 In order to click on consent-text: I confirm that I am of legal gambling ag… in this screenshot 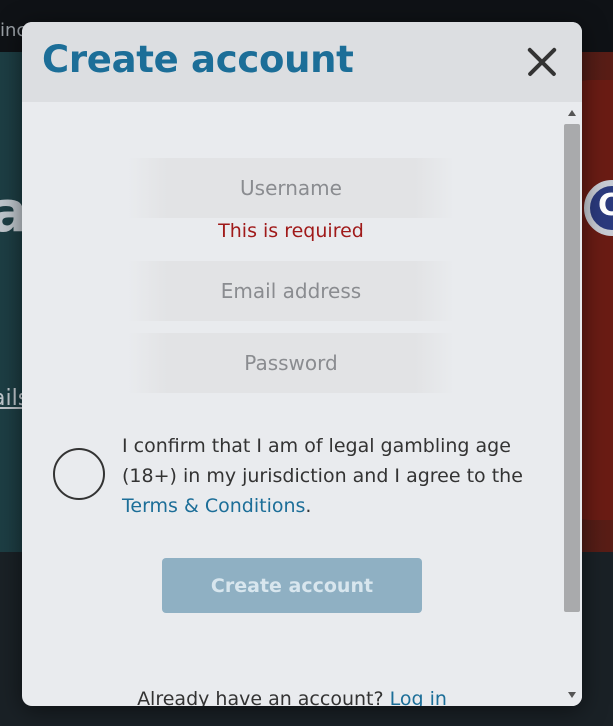, I will do `click(332, 476)`.